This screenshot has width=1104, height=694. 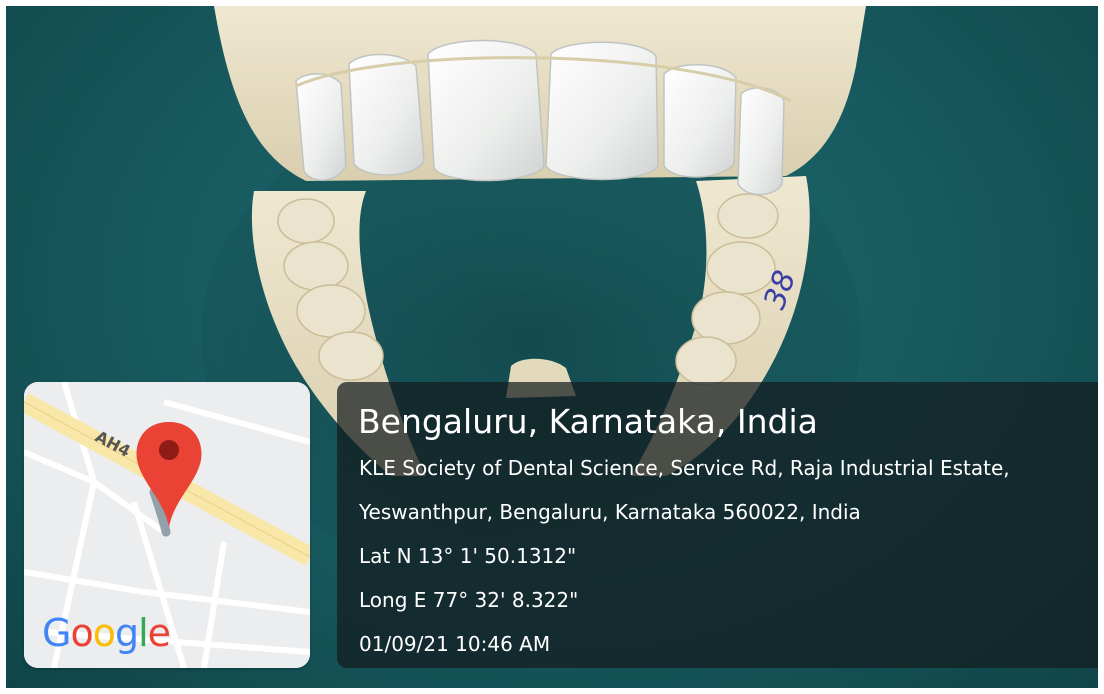 I want to click on google-letter: e, so click(x=159, y=633).